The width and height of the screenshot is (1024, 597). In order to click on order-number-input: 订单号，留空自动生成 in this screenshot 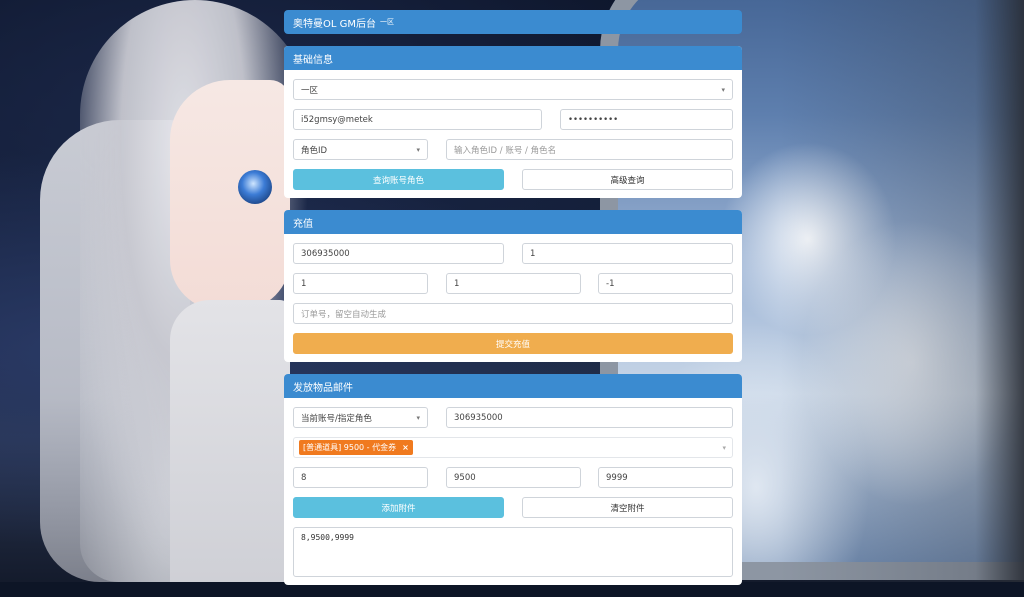, I will do `click(513, 313)`.